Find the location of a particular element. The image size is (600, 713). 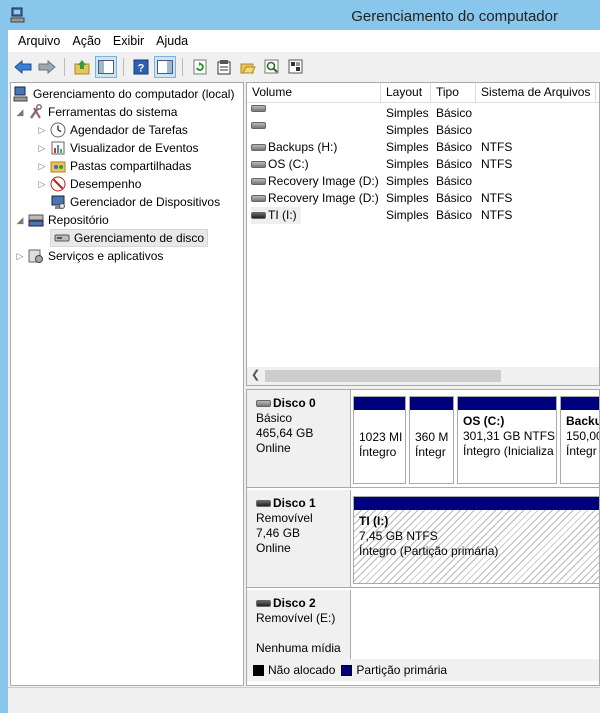

column-header-filesystem: Sistema de Arquivos is located at coordinates (536, 93).